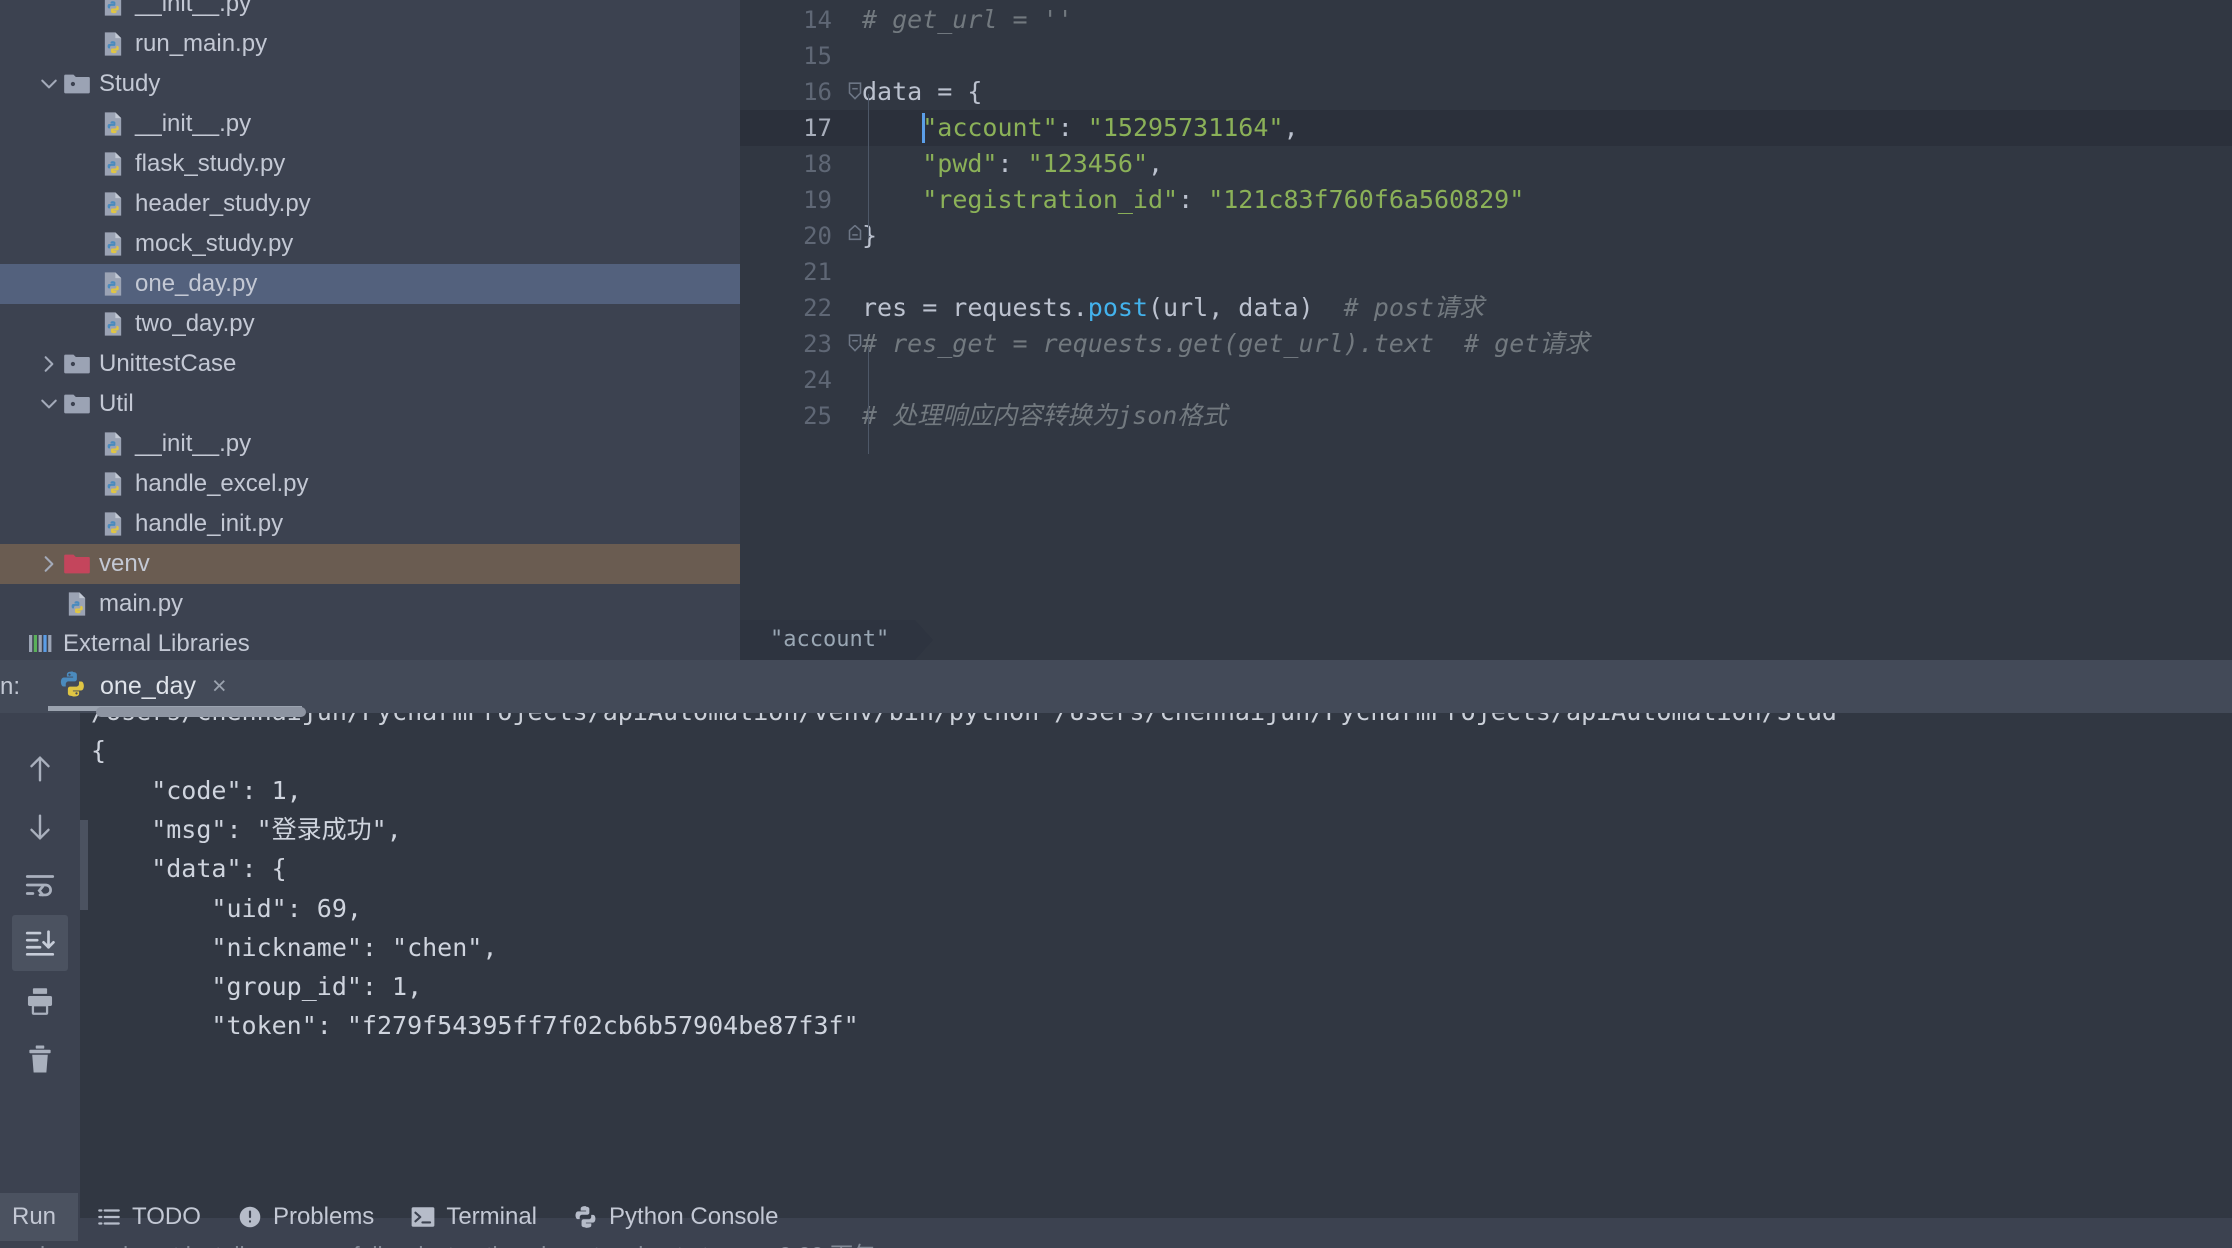 Image resolution: width=2232 pixels, height=1248 pixels. I want to click on line-number: 25, so click(817, 416).